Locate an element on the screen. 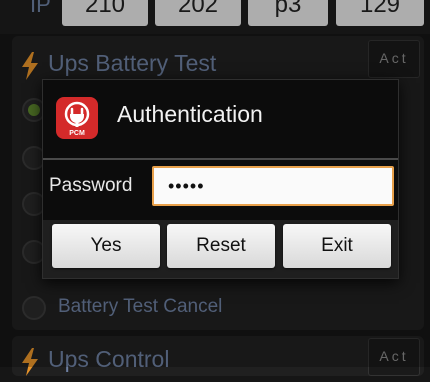 The width and height of the screenshot is (430, 382). dialog-divider is located at coordinates (220, 159).